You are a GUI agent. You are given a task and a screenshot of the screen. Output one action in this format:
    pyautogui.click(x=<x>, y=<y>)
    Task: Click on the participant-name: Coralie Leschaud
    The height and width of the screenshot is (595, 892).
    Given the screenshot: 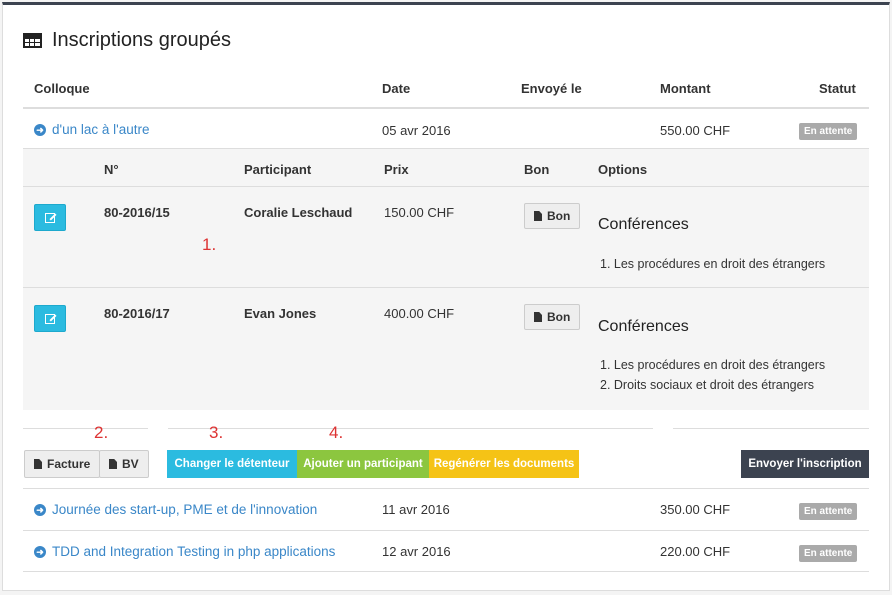 What is the action you would take?
    pyautogui.click(x=298, y=212)
    